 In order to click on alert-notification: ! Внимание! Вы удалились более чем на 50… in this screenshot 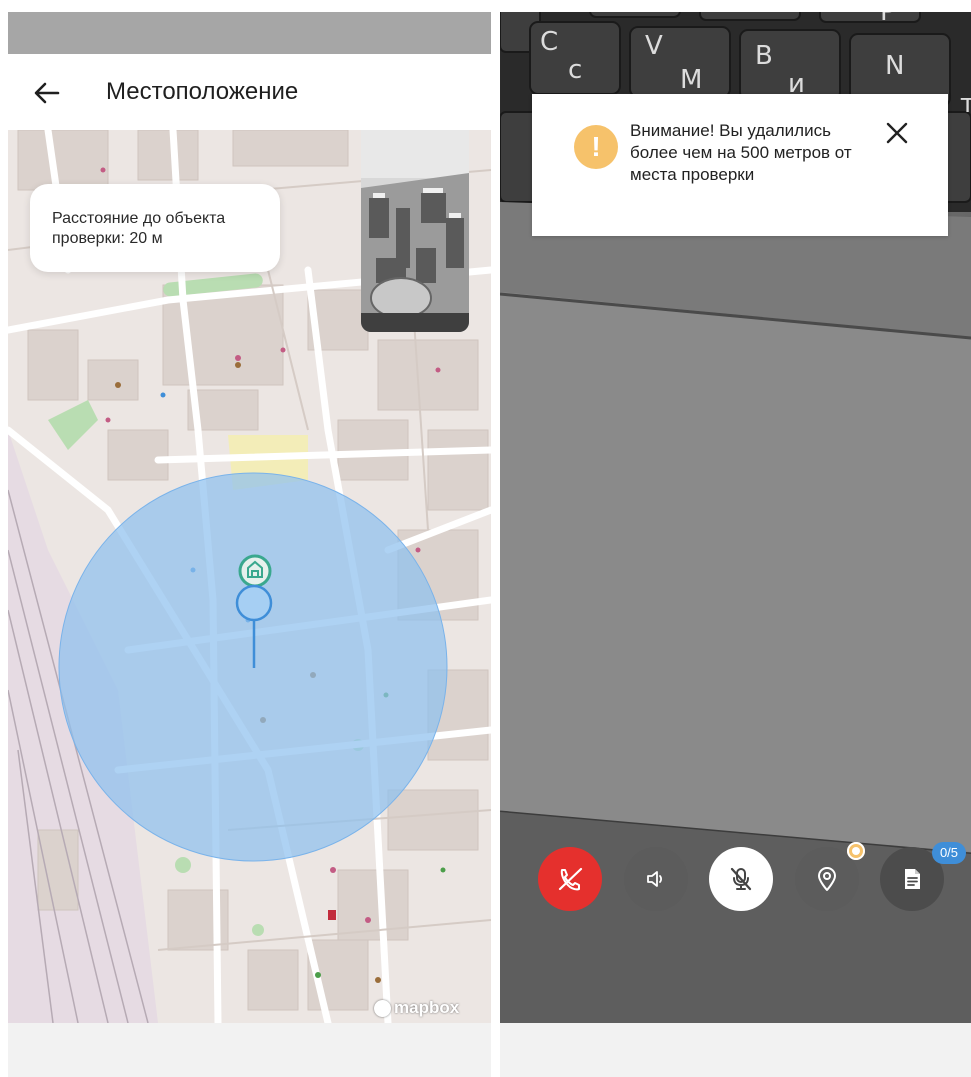, I will do `click(740, 165)`.